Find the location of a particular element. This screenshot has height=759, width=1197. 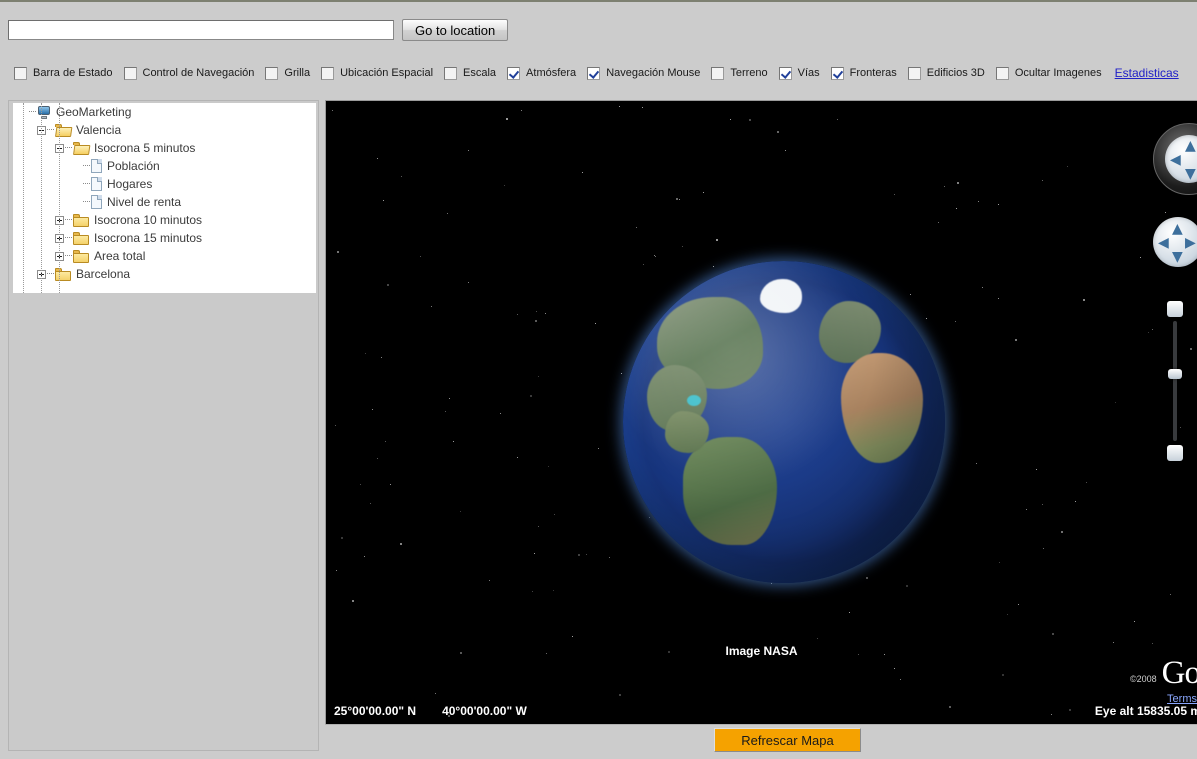

go-to-location-button: Go to location is located at coordinates (455, 30).